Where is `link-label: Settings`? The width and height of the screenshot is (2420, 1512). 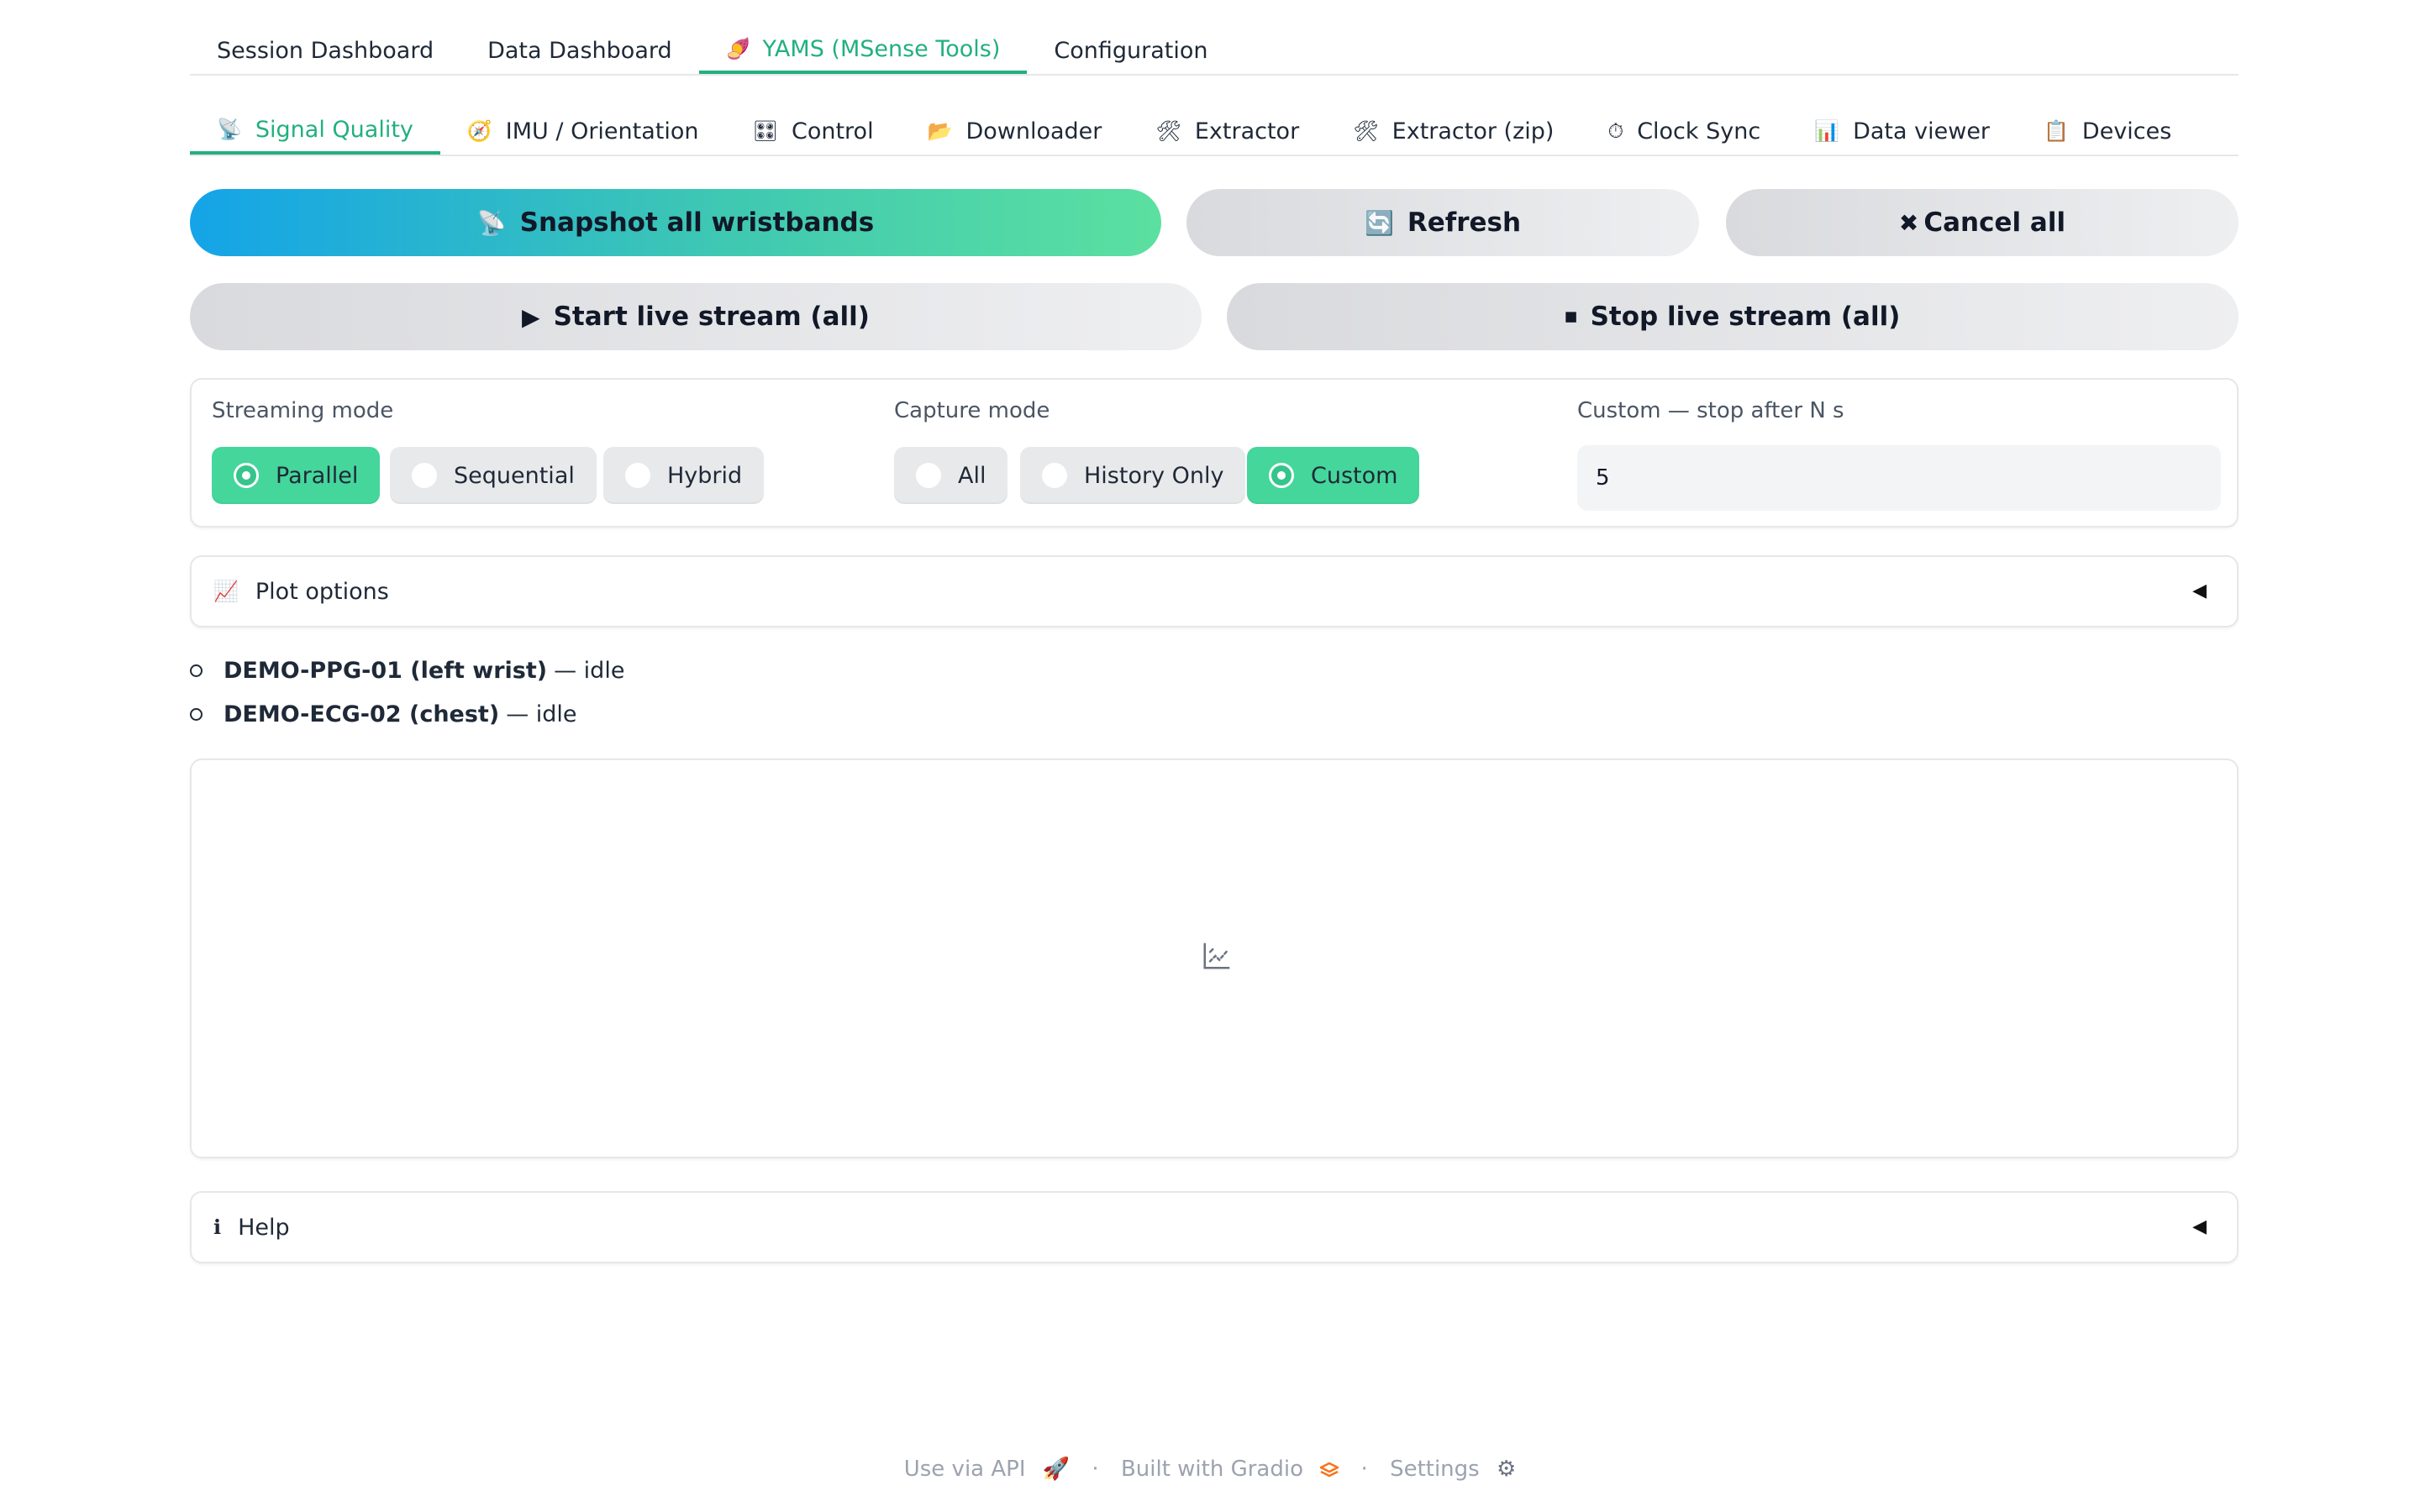 link-label: Settings is located at coordinates (1435, 1469).